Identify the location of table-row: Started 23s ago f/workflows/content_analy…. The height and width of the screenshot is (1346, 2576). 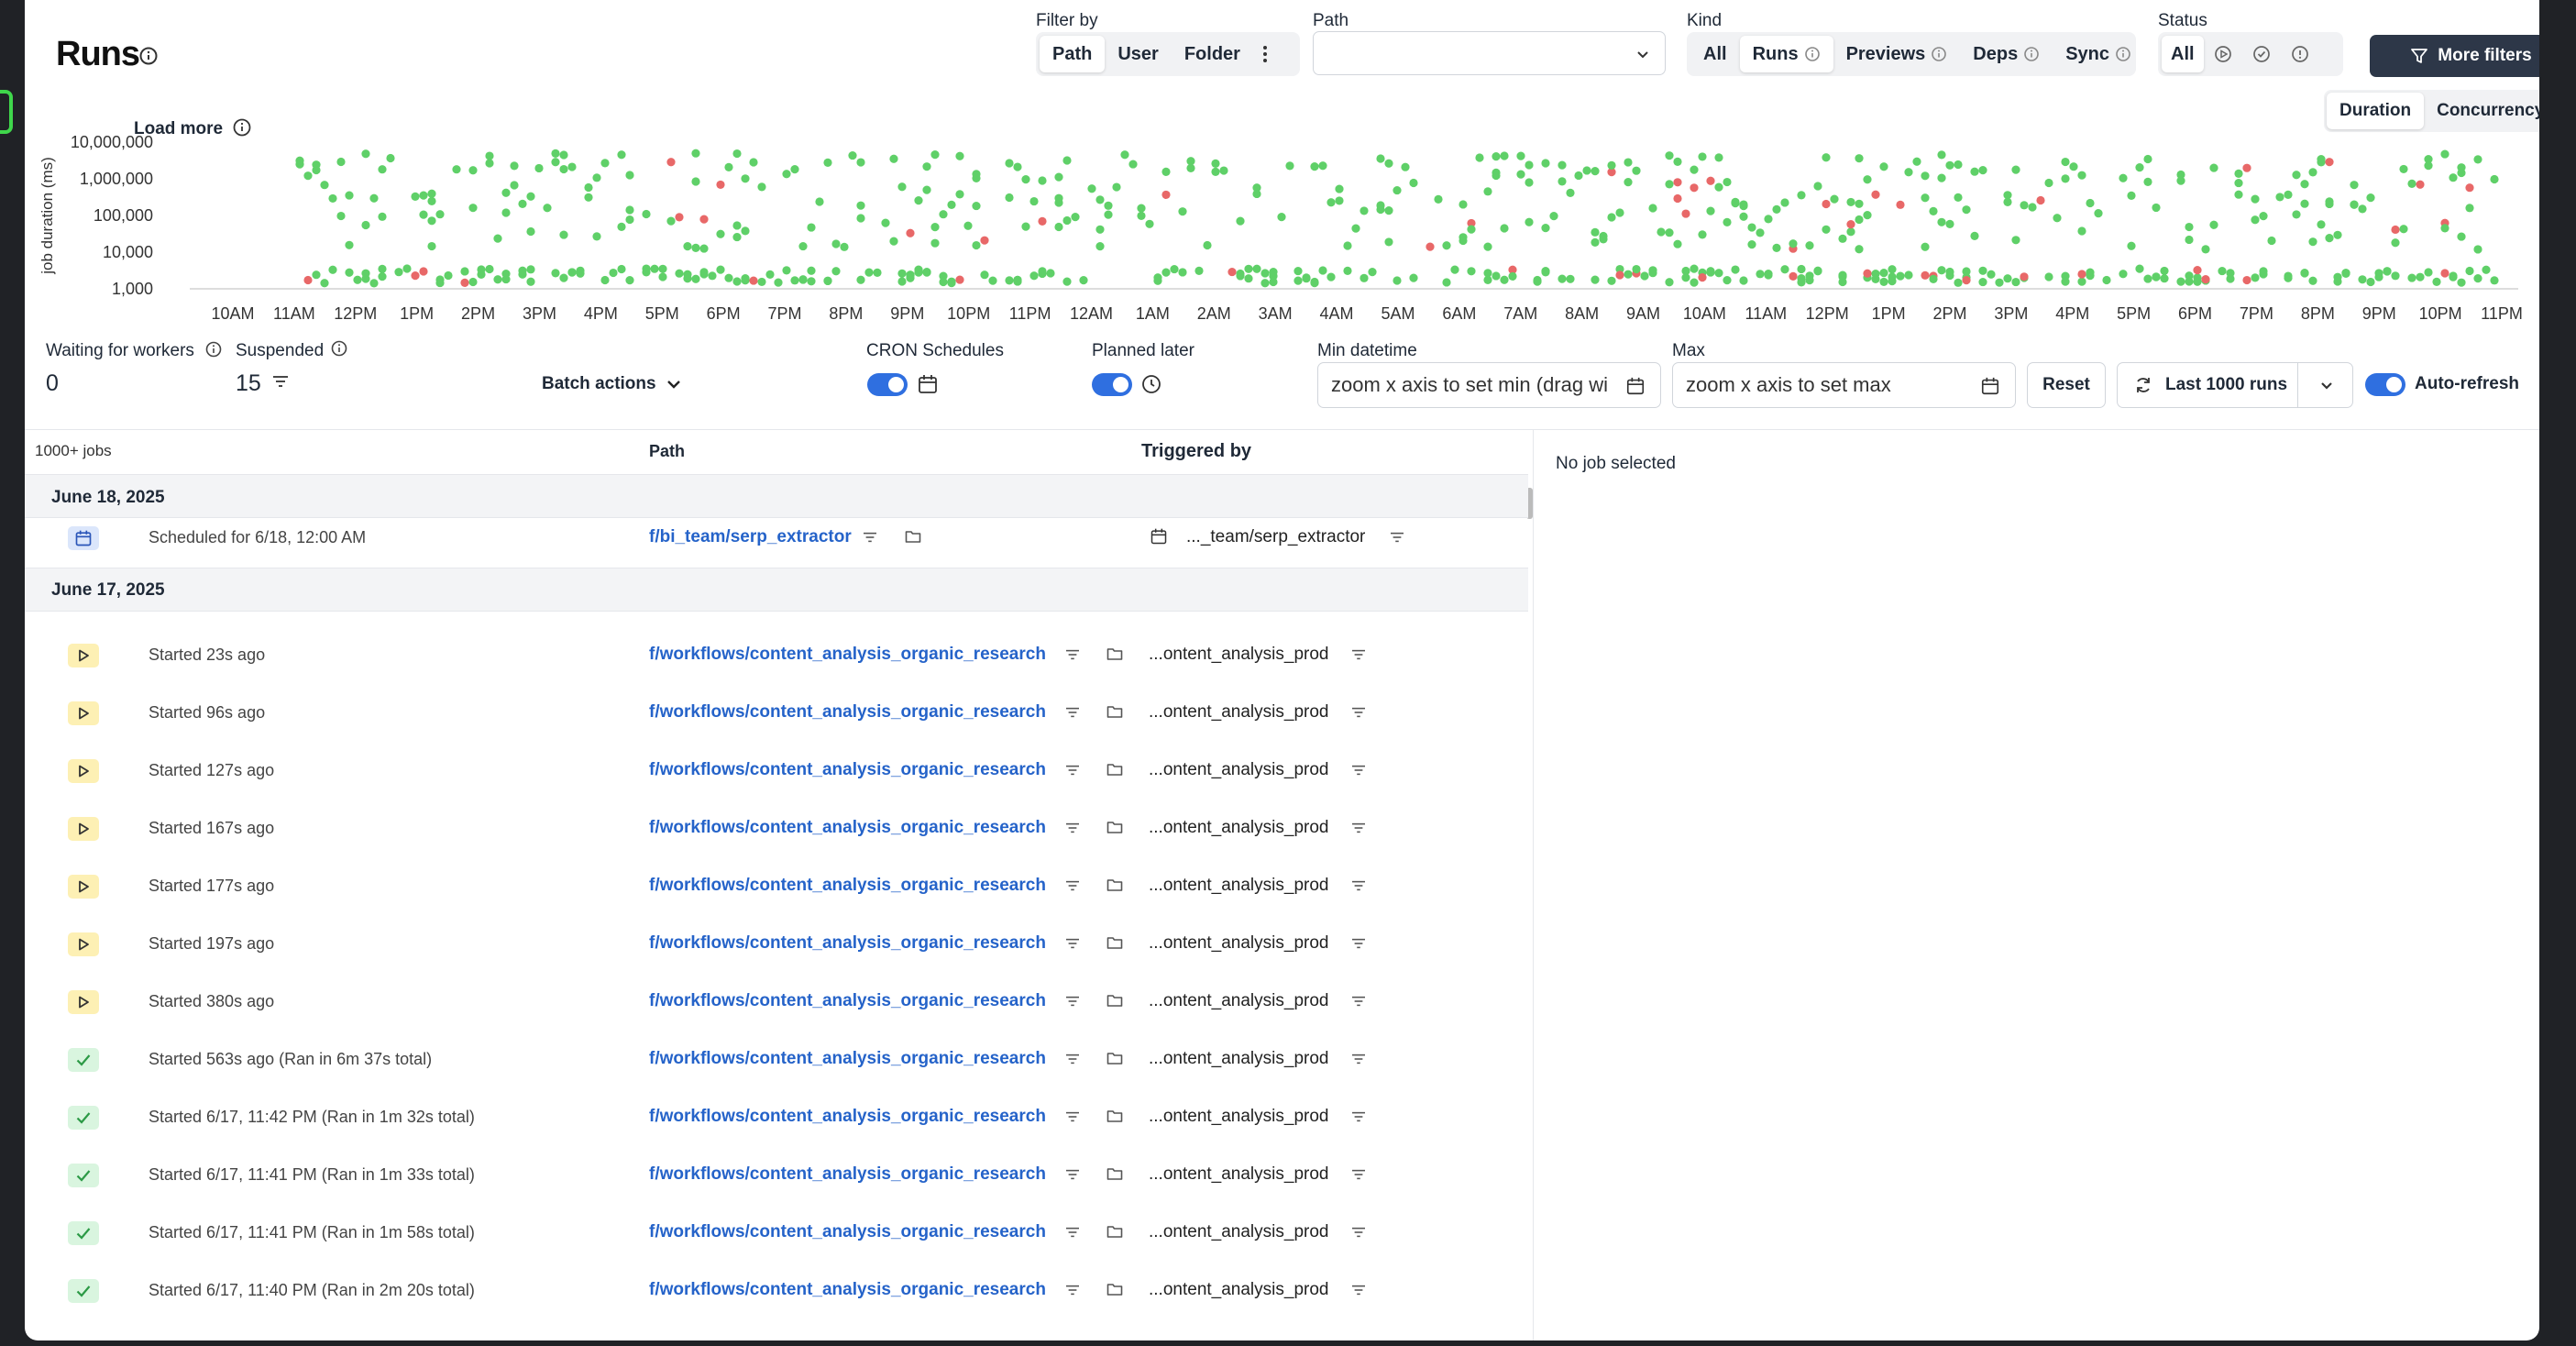
(777, 655).